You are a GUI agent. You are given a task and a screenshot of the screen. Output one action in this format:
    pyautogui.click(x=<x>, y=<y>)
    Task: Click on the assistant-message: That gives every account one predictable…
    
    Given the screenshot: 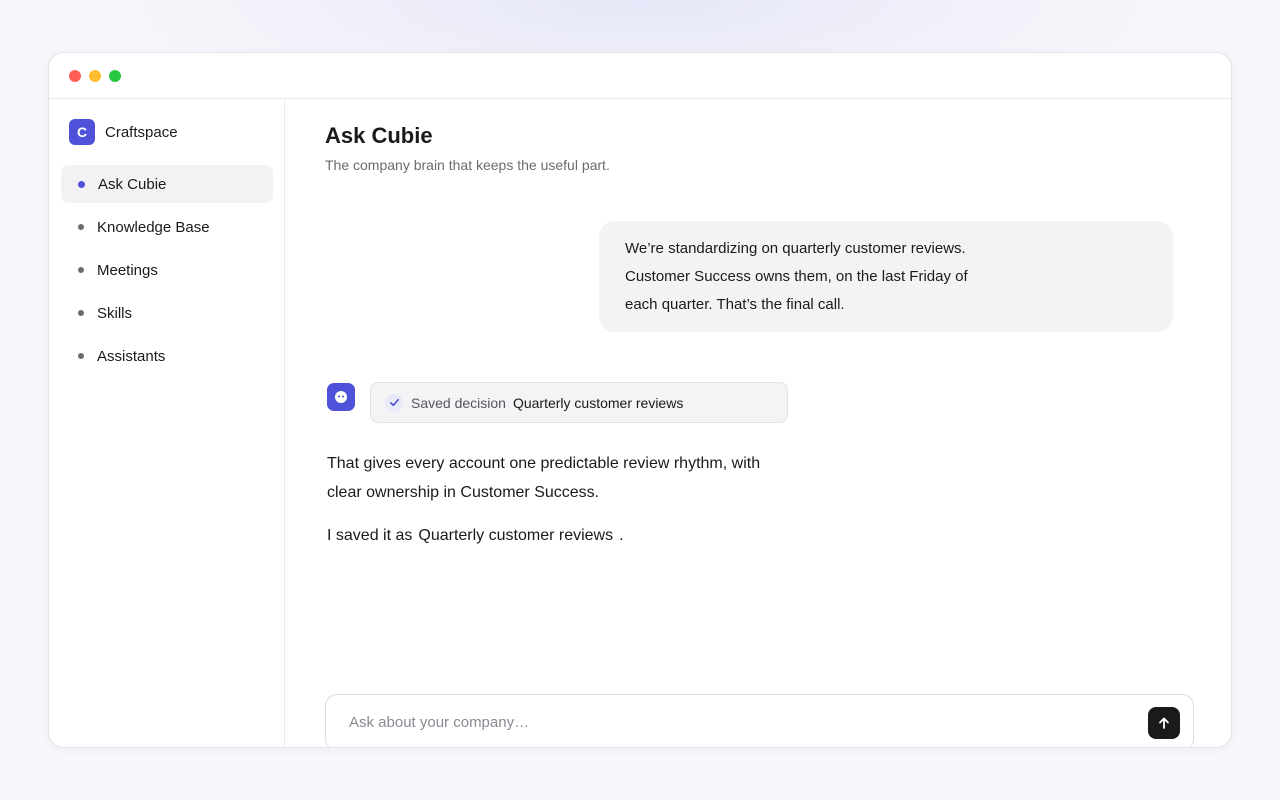 What is the action you would take?
    pyautogui.click(x=547, y=499)
    